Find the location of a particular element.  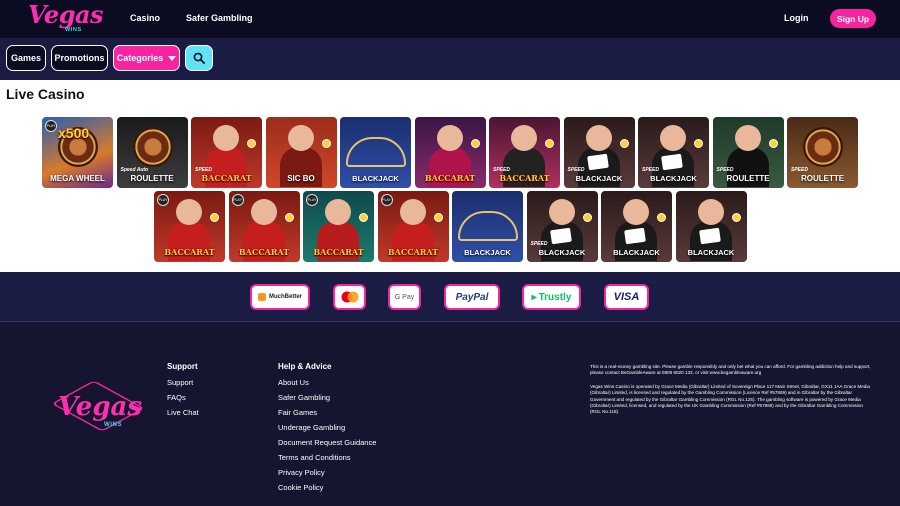

footer-link-safer-gambling: Safer Gambling is located at coordinates (304, 397).